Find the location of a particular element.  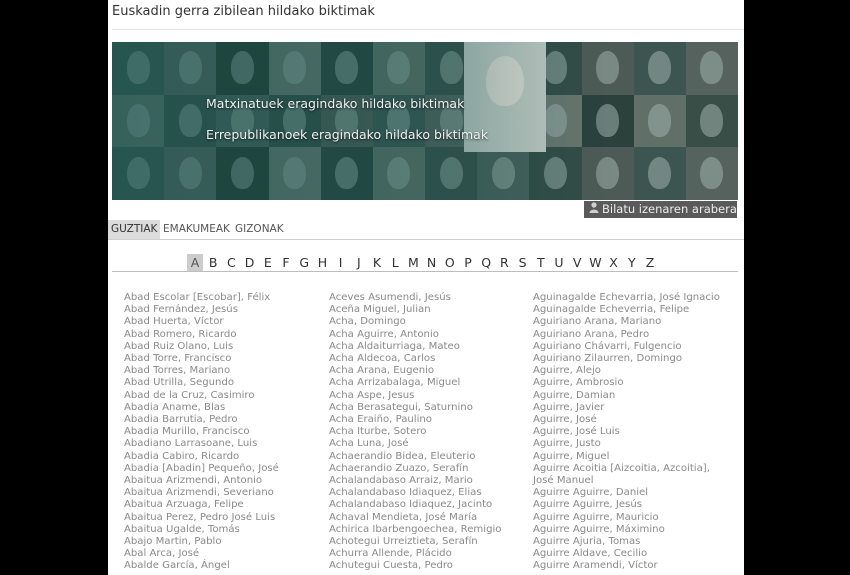

letter-e: E is located at coordinates (268, 262).